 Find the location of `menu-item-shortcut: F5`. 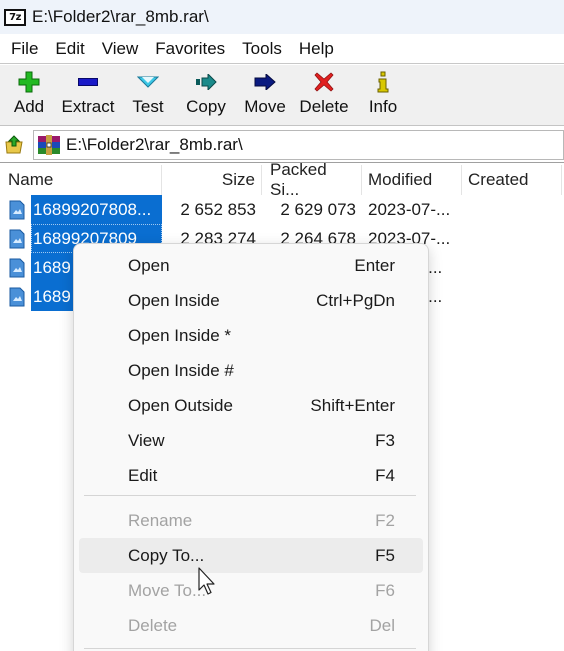

menu-item-shortcut: F5 is located at coordinates (385, 555).